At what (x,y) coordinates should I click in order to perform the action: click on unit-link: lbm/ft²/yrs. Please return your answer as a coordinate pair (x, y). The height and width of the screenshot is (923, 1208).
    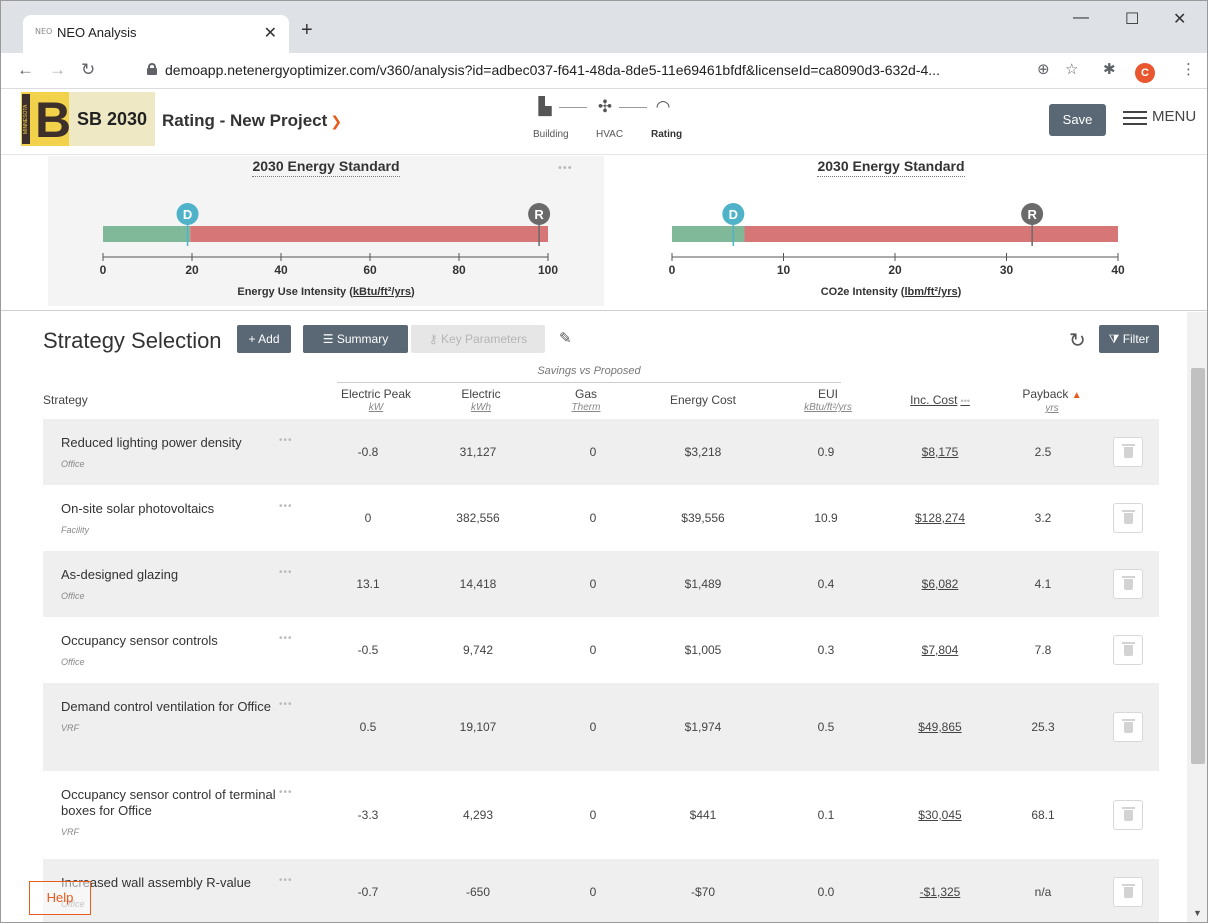
    Looking at the image, I should click on (930, 292).